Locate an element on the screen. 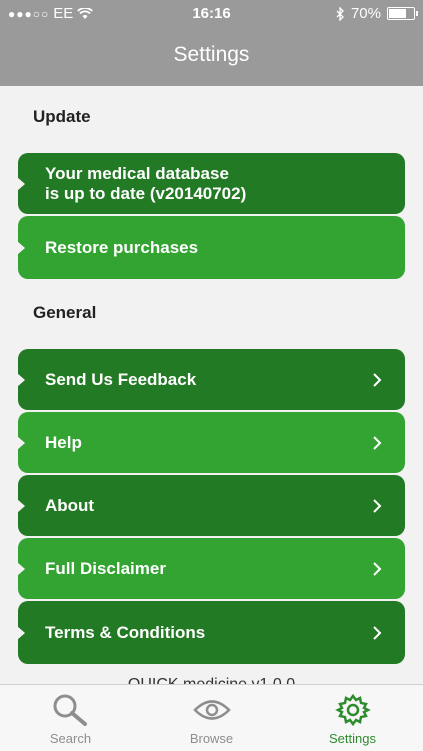  app-version: QUICK medicine v1.0.0 is located at coordinates (211, 680).